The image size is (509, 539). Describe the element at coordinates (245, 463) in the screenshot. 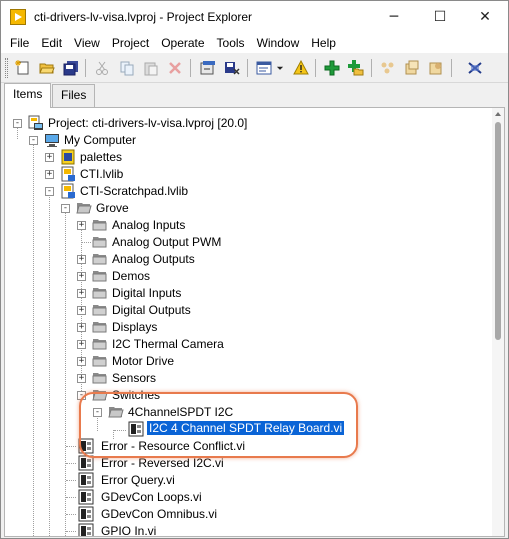

I see `tree-node-error-reversed-i2c-vi: Error - Reversed I2C.vi` at that location.